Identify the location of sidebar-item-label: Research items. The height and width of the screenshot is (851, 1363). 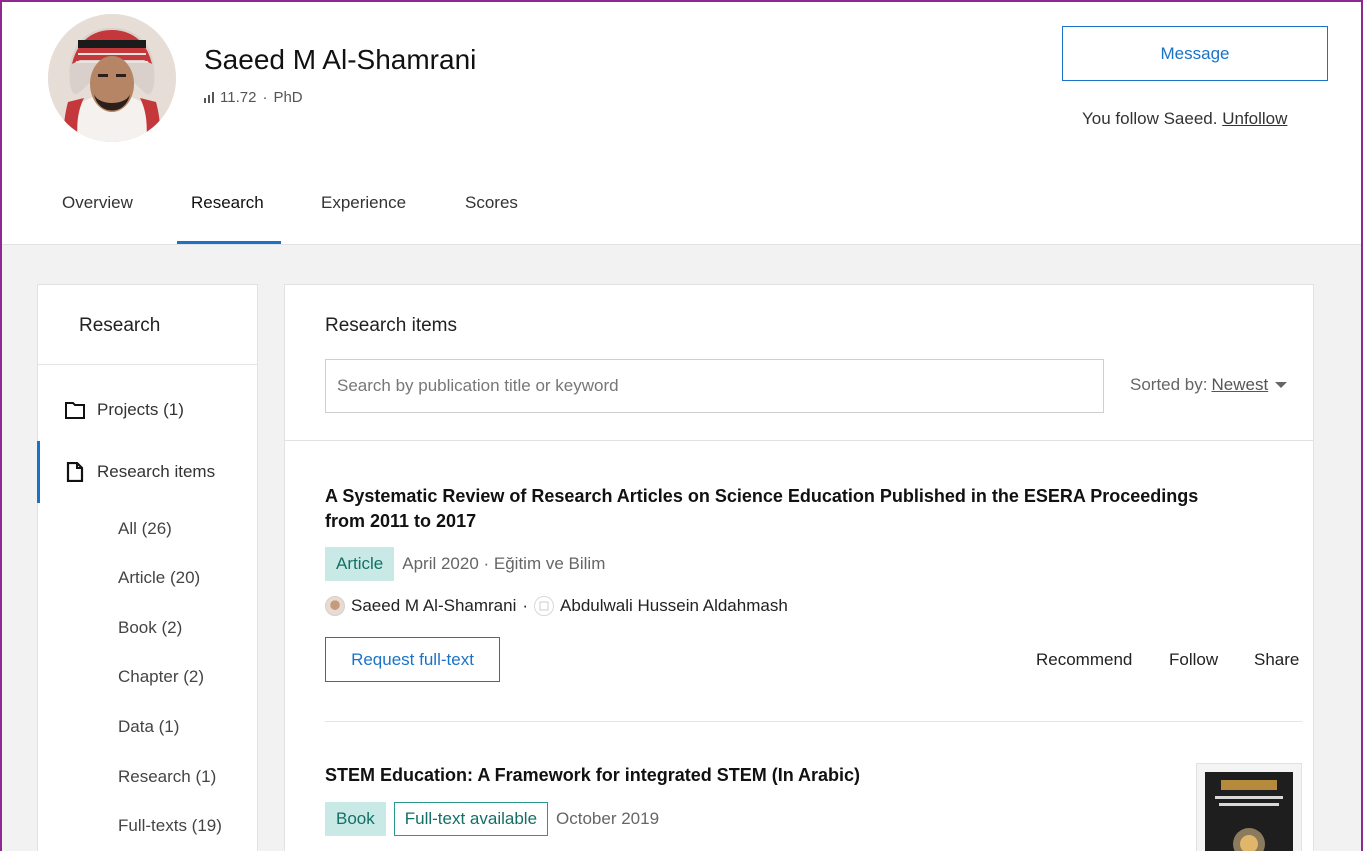
(156, 471).